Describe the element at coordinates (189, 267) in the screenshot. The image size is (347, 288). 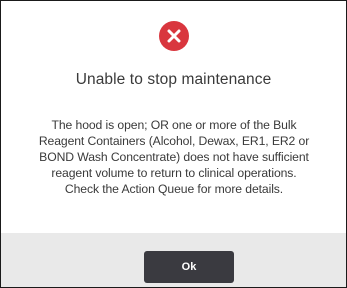
I see `ok-button: Ok` at that location.